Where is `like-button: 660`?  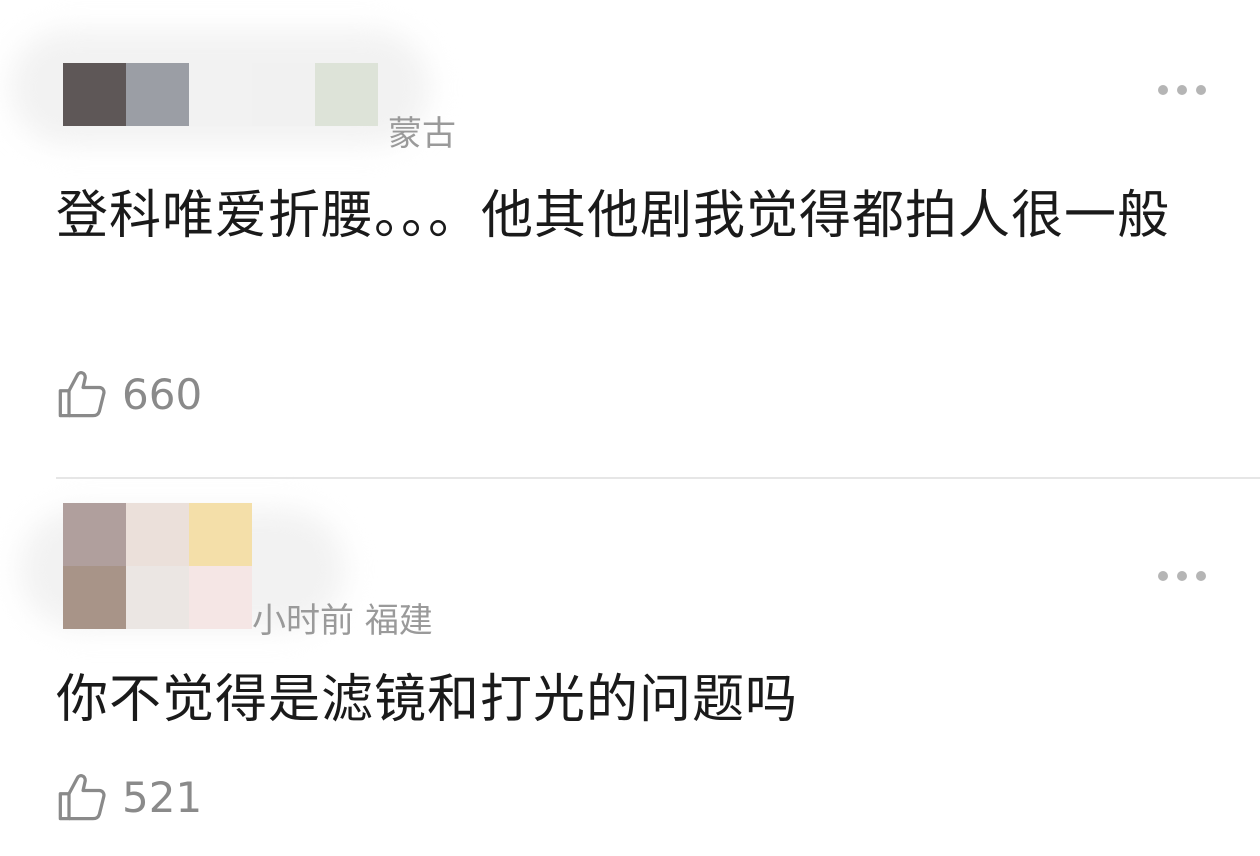
like-button: 660 is located at coordinates (129, 394).